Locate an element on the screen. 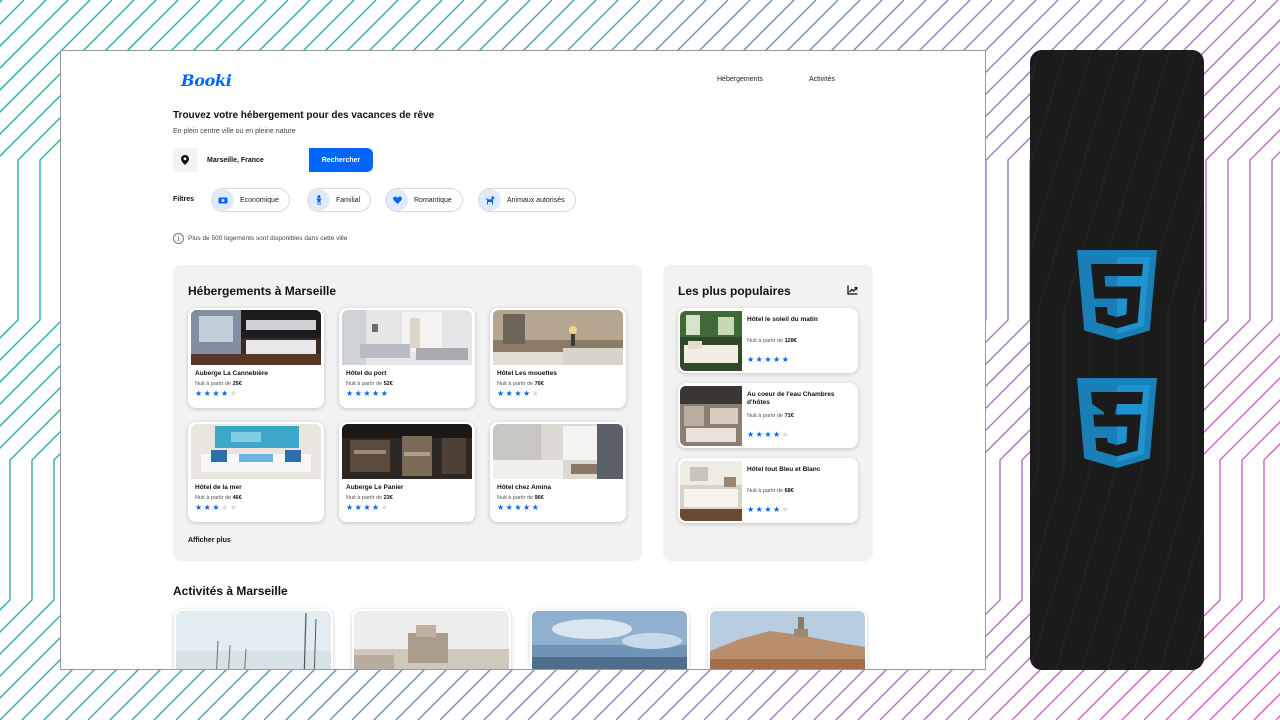 This screenshot has width=1280, height=720. search-button: Rechercher is located at coordinates (341, 160).